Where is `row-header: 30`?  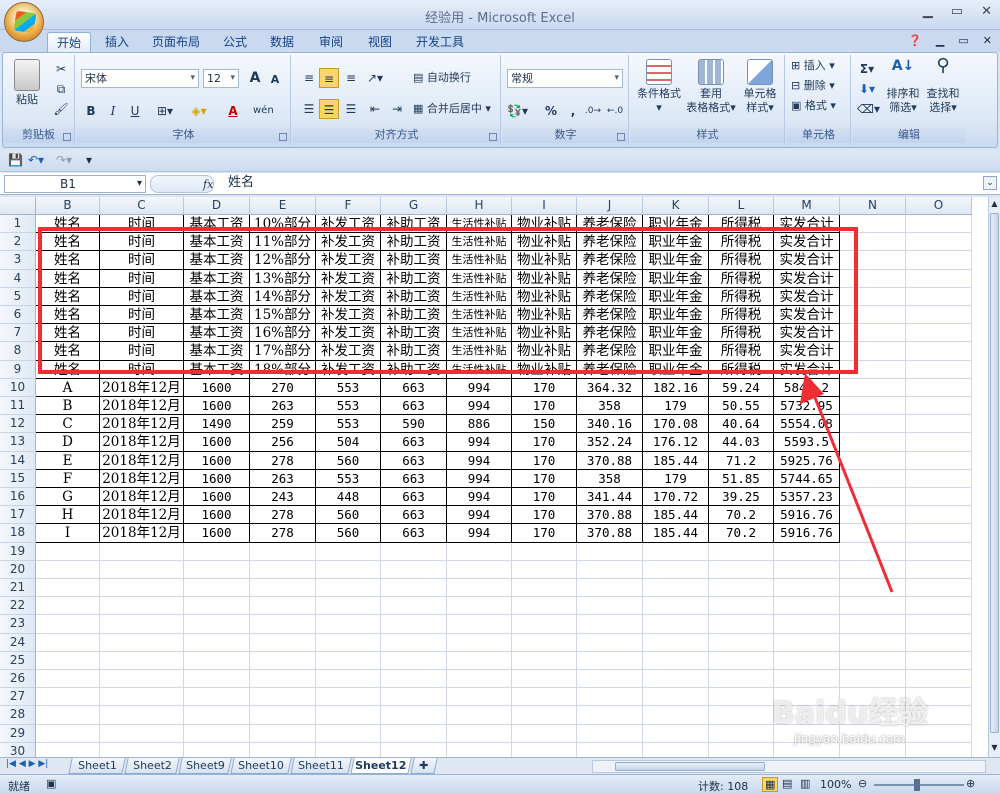 row-header: 30 is located at coordinates (18, 749).